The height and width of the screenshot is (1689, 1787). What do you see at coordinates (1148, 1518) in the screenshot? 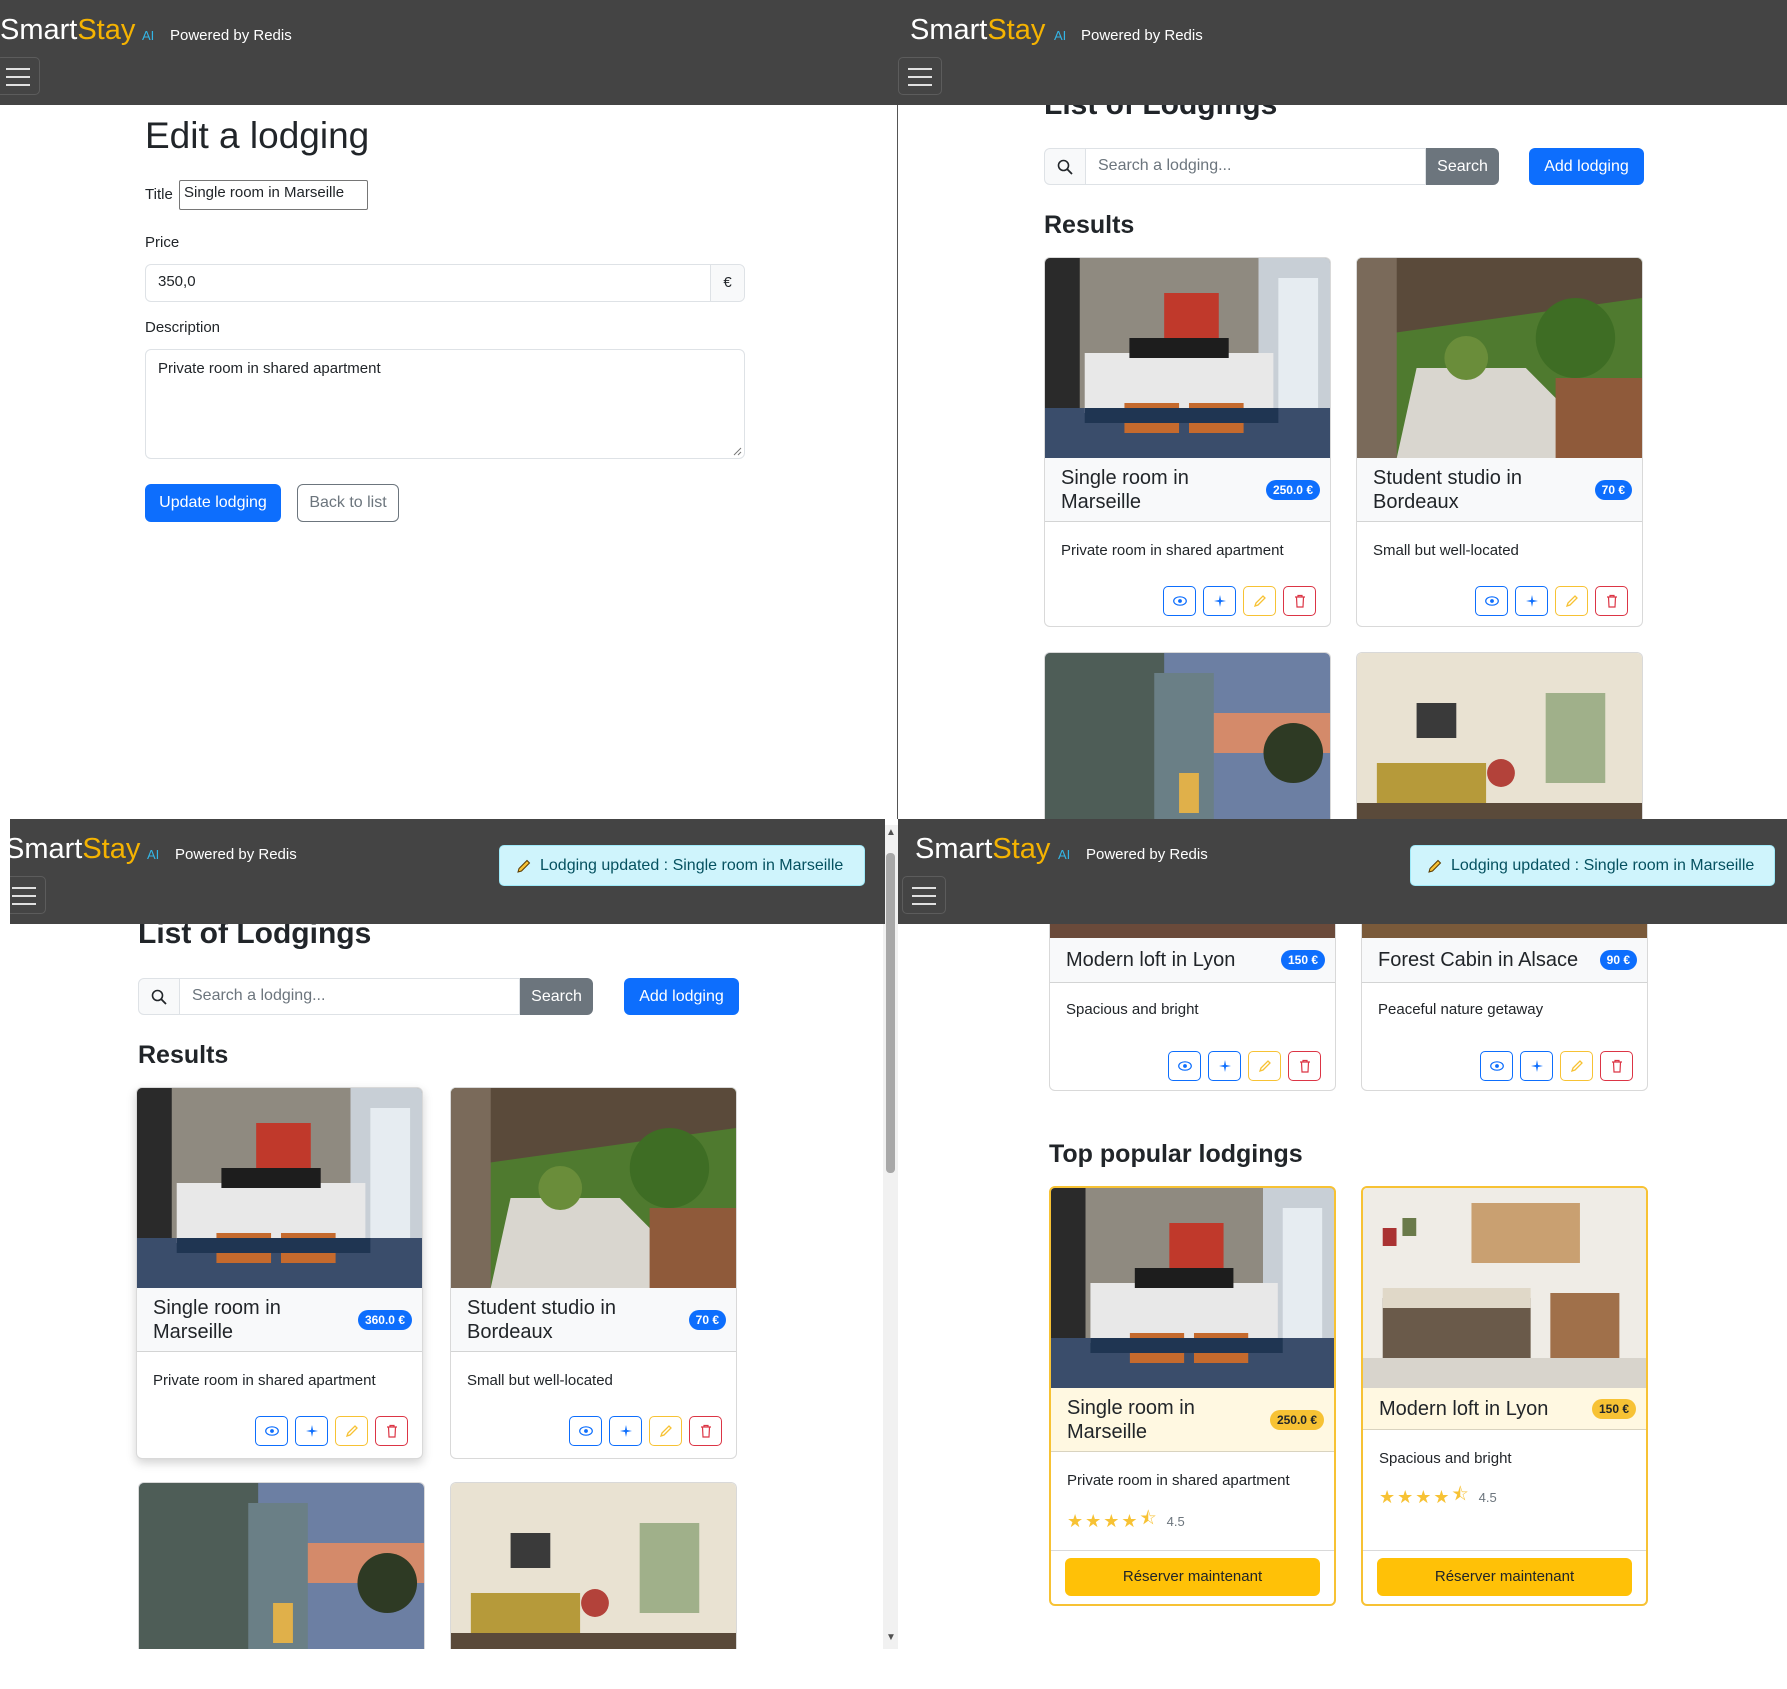
I see `star-half-icon: ⯪` at bounding box center [1148, 1518].